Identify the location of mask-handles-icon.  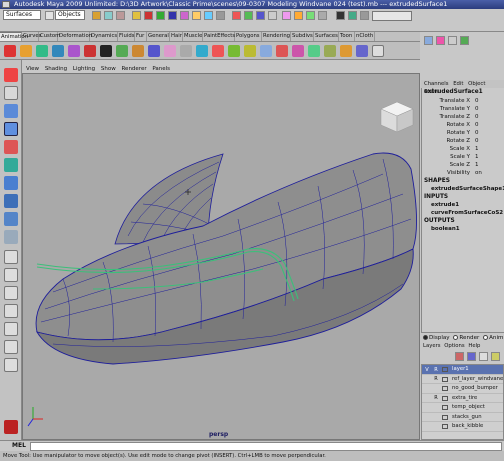
(136, 15).